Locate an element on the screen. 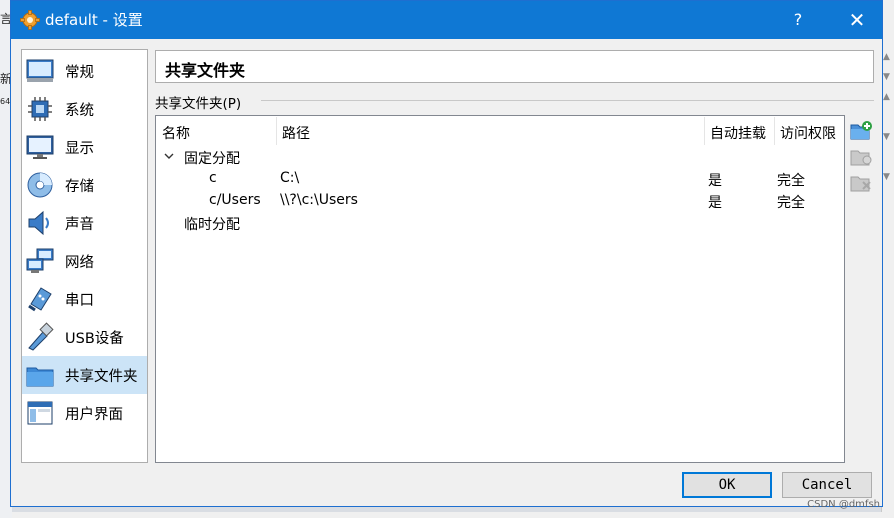  nav-item-general: 常规 is located at coordinates (84, 71).